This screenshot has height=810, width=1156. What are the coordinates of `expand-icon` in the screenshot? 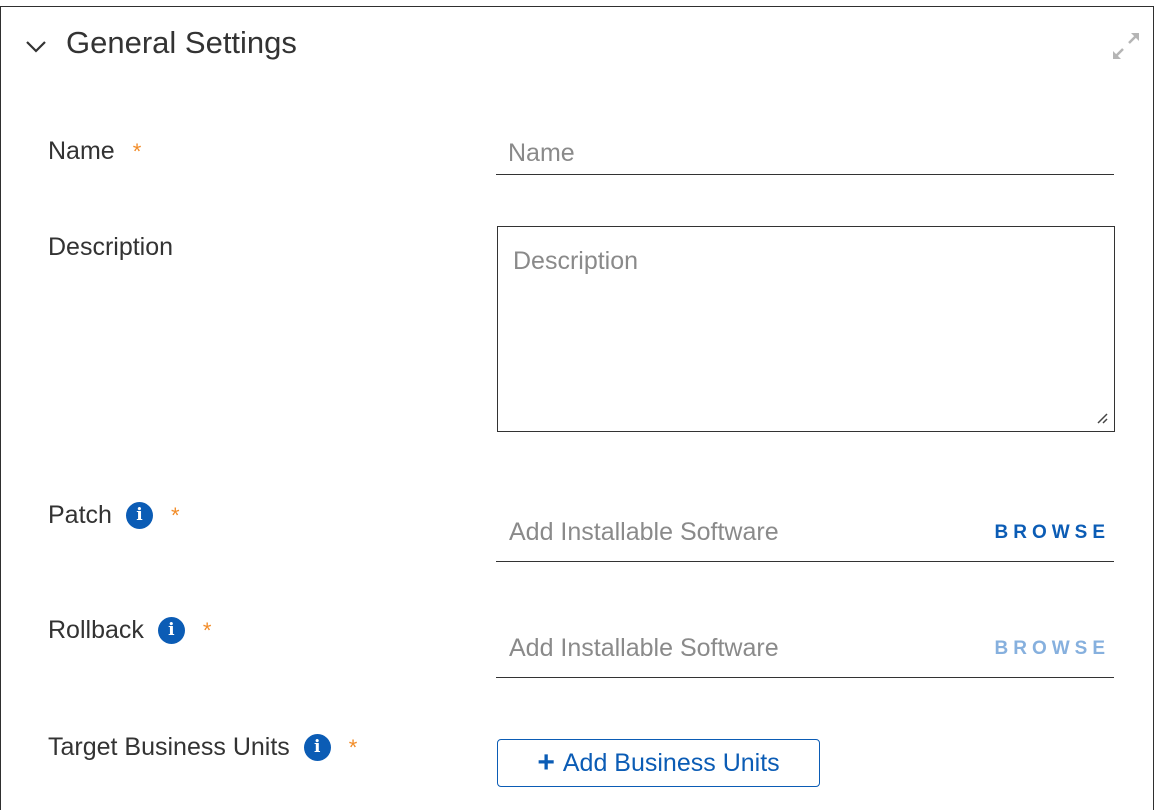 It's located at (1126, 46).